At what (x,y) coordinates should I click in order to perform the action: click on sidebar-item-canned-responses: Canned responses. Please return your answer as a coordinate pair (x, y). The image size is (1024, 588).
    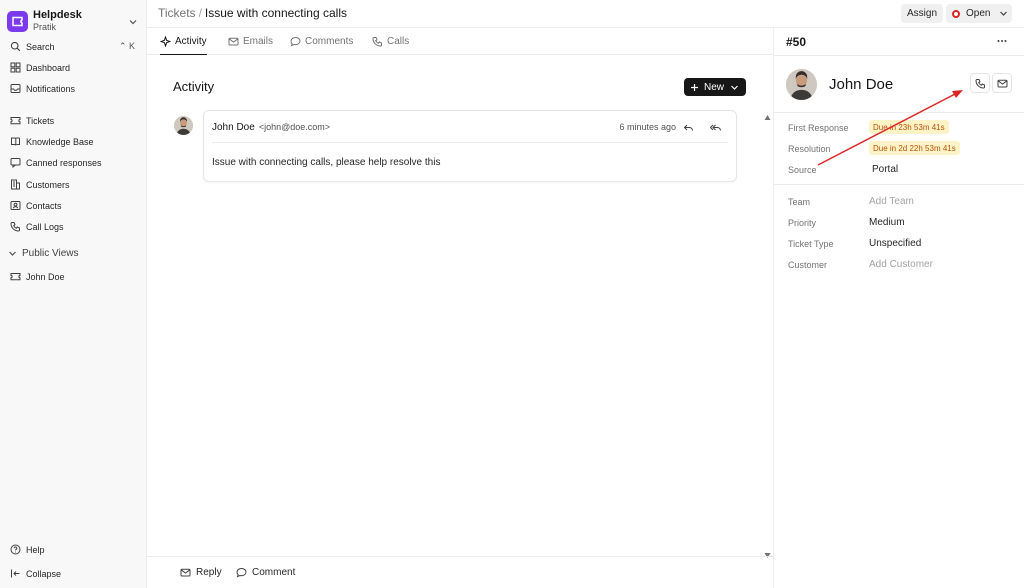
    Looking at the image, I should click on (73, 162).